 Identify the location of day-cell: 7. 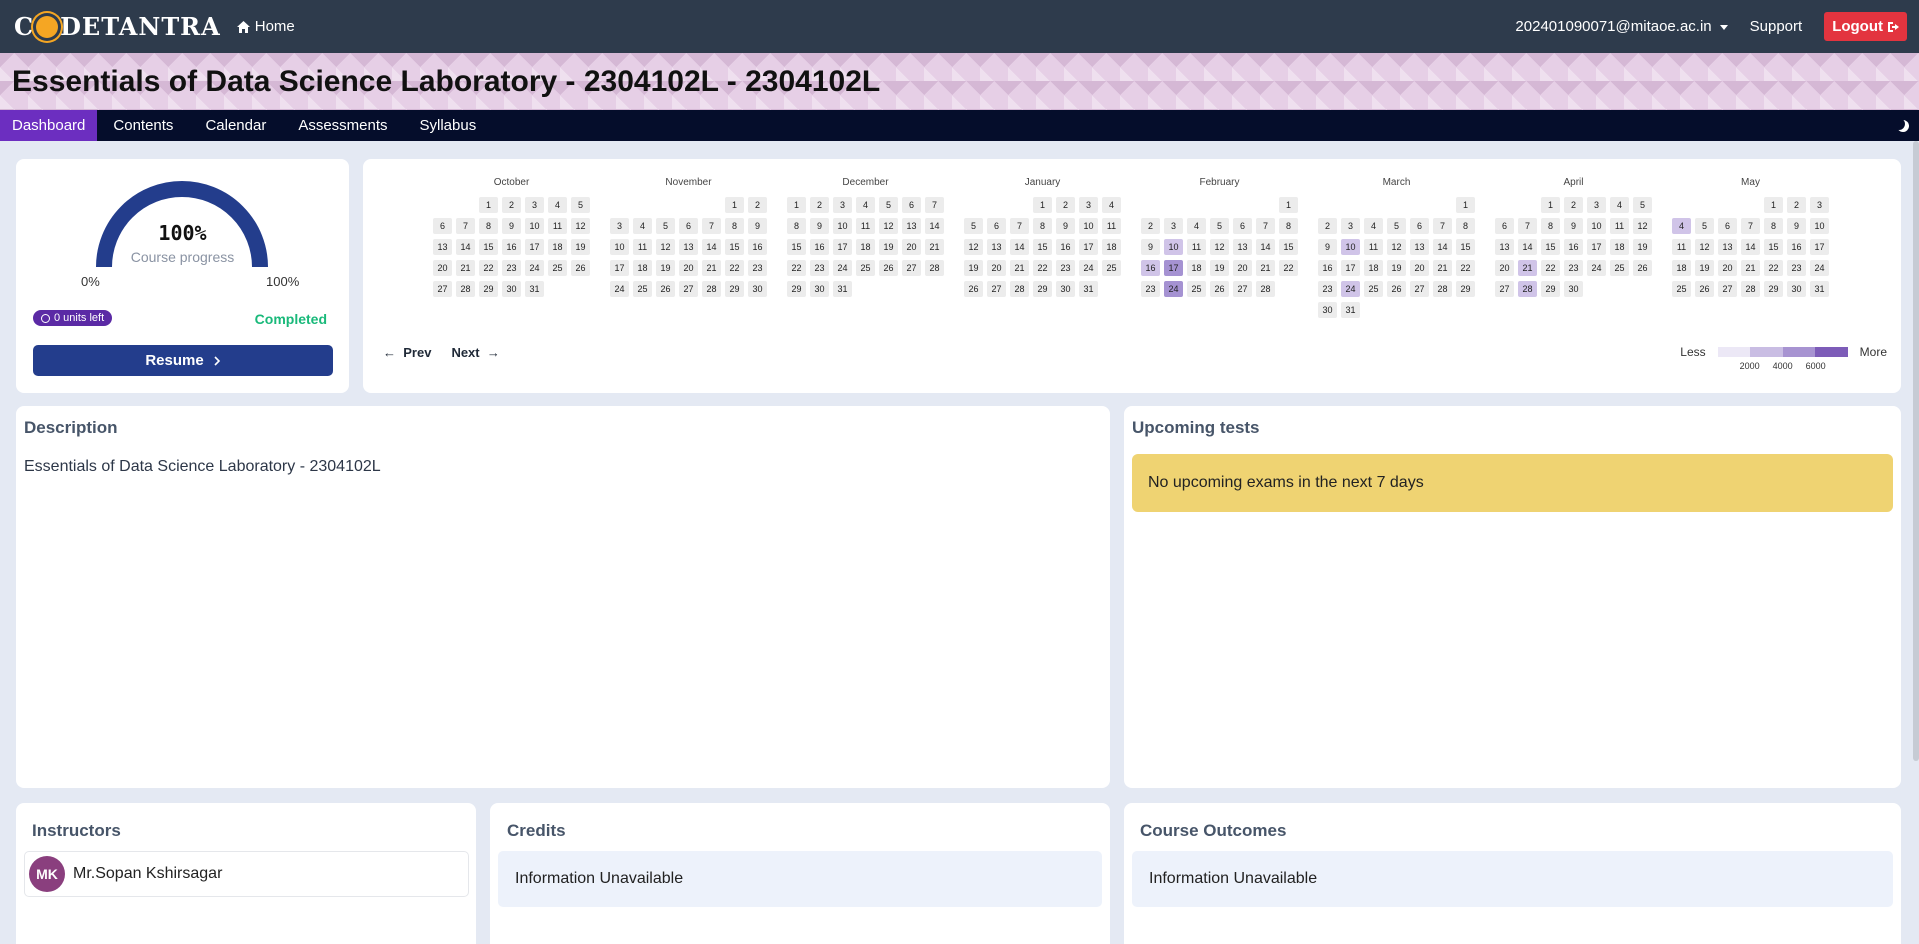
(711, 226).